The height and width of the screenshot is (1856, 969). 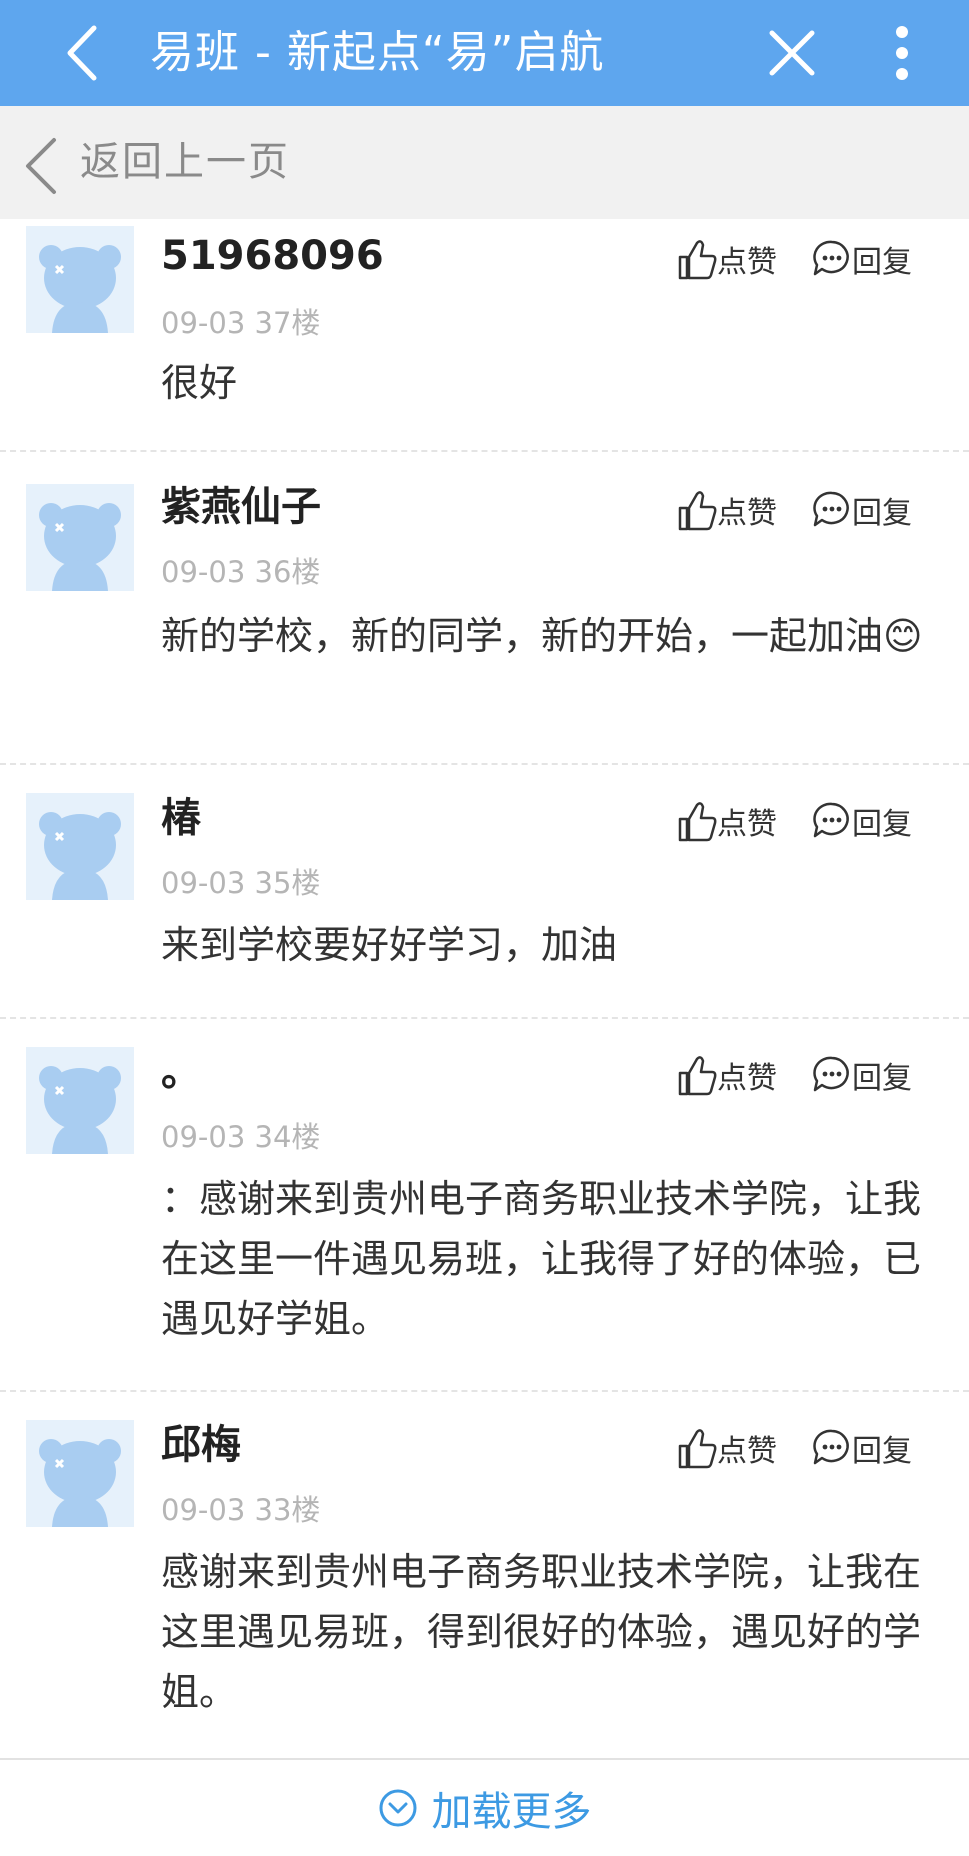 What do you see at coordinates (85, 53) in the screenshot?
I see `back-icon` at bounding box center [85, 53].